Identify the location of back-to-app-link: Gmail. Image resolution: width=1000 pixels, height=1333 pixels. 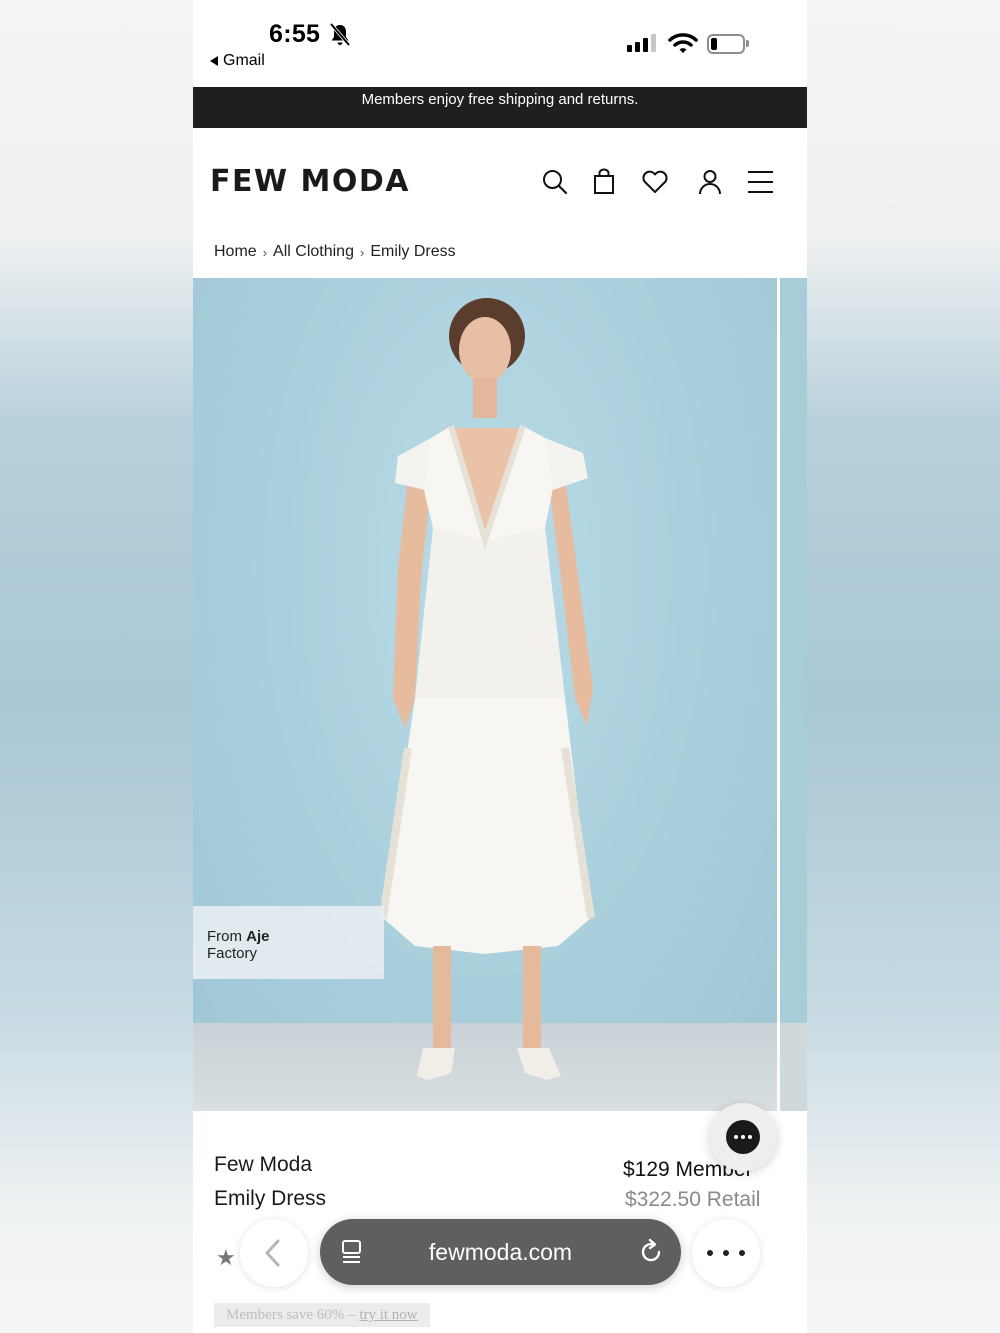
(237, 61).